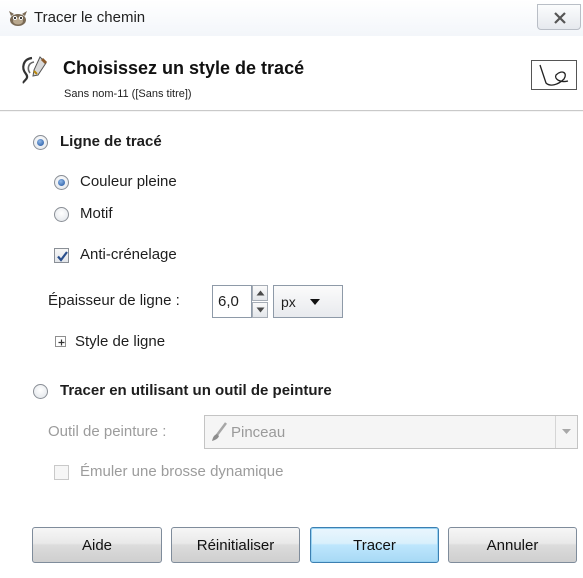 The width and height of the screenshot is (583, 578). Describe the element at coordinates (288, 302) in the screenshot. I see `unit-value: px` at that location.